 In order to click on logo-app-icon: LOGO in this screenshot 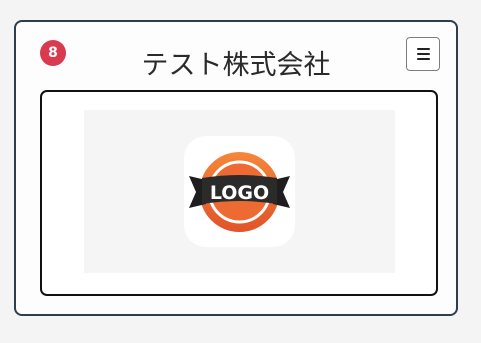, I will do `click(239, 191)`.